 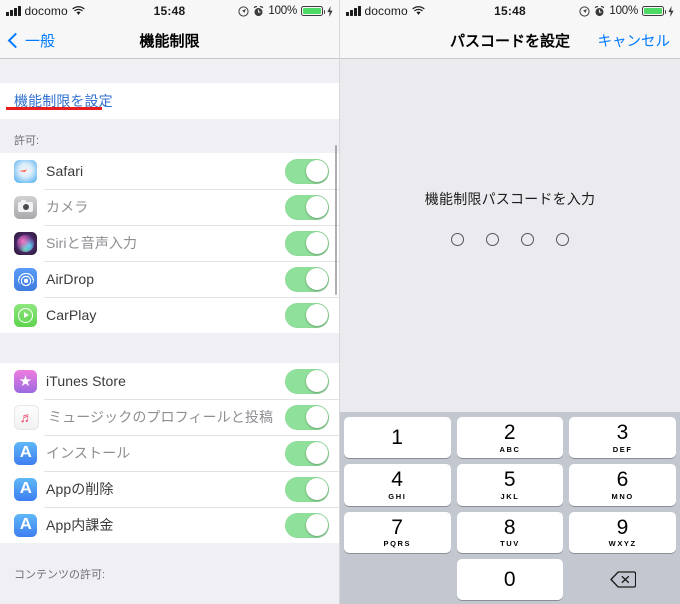 I want to click on toggle-camera, so click(x=307, y=207).